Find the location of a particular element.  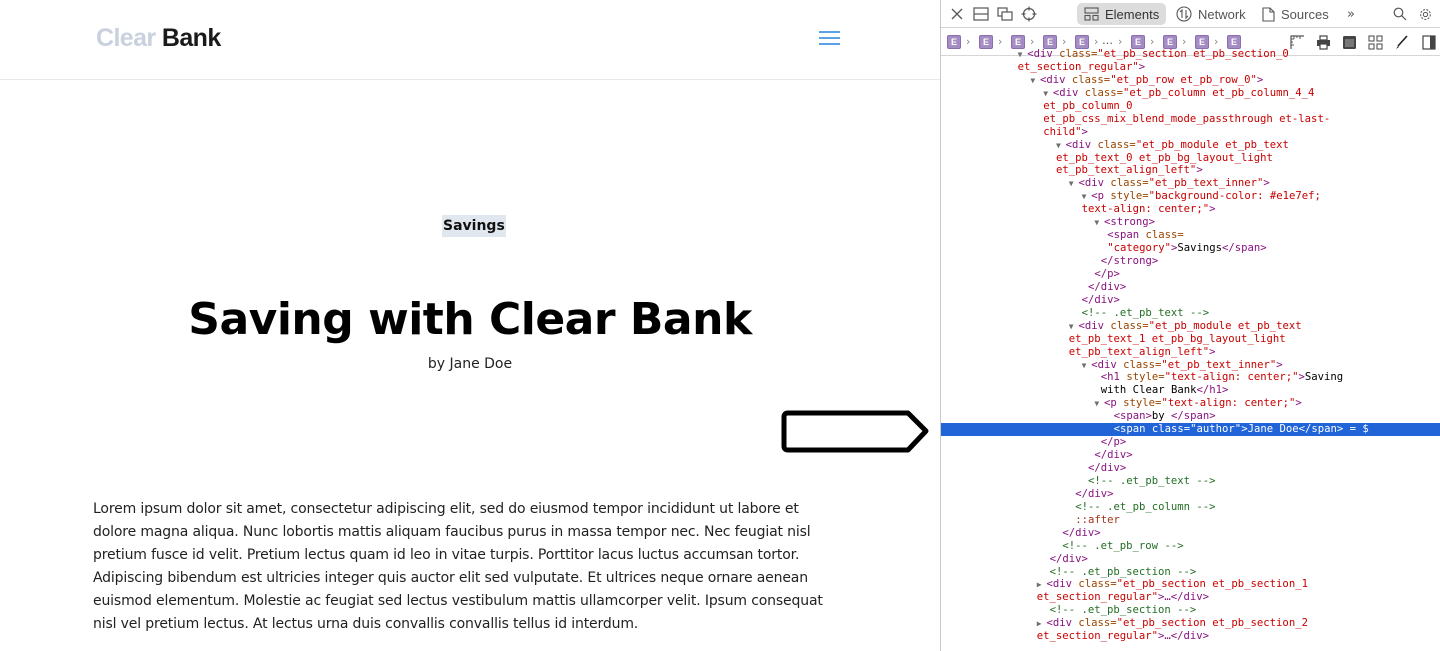

dom-token: > is located at coordinates (1260, 79).